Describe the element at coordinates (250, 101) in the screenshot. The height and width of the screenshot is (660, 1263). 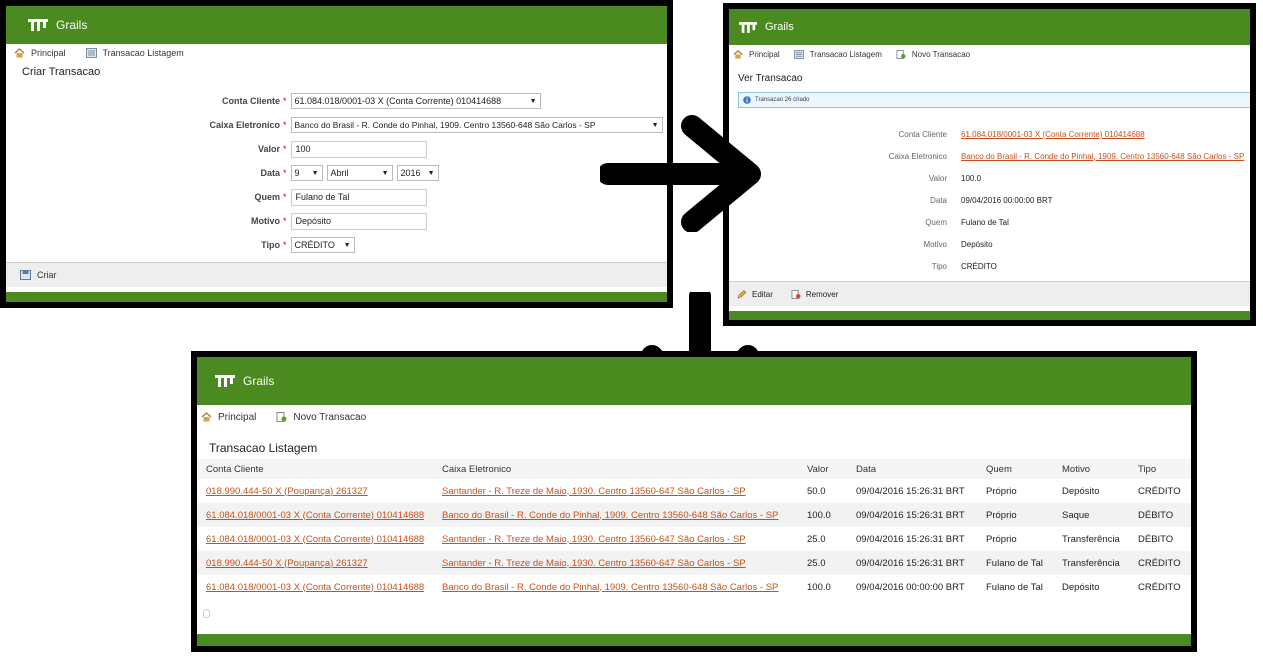
I see `field-label: Conta Cliente` at that location.